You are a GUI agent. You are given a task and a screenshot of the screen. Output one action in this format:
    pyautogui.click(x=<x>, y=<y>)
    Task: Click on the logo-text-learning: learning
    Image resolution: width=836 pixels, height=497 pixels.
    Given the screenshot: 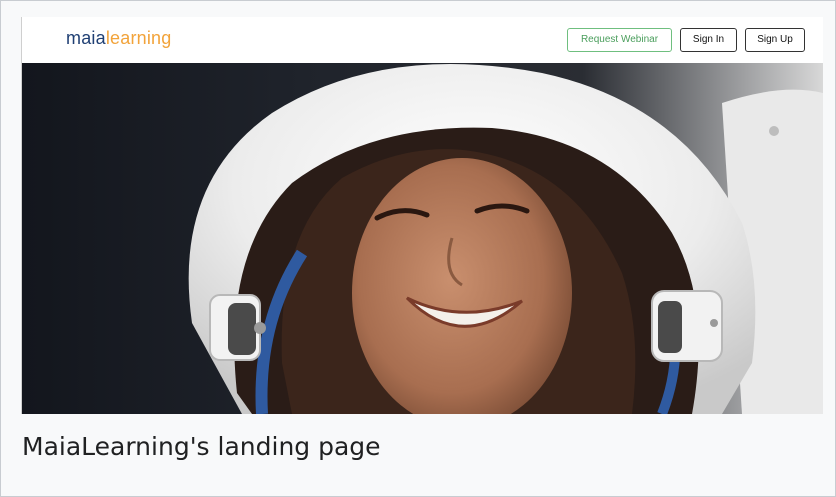 What is the action you would take?
    pyautogui.click(x=138, y=38)
    